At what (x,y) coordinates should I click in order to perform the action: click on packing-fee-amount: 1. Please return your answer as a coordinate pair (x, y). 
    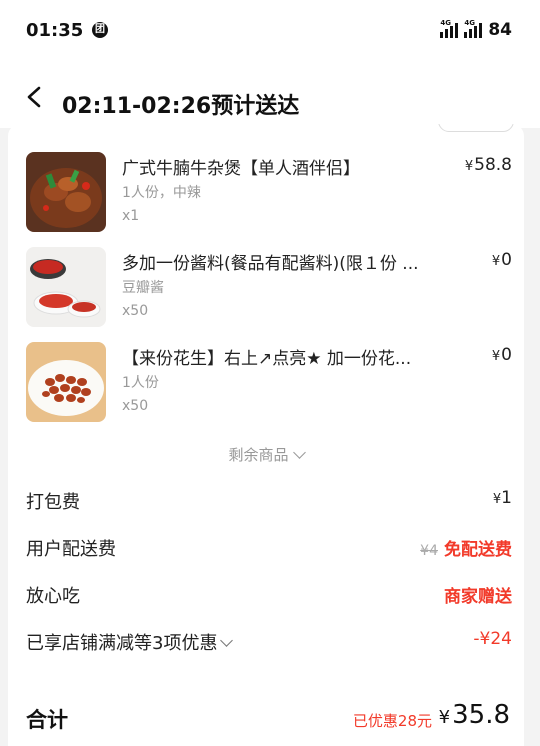
    Looking at the image, I should click on (506, 498).